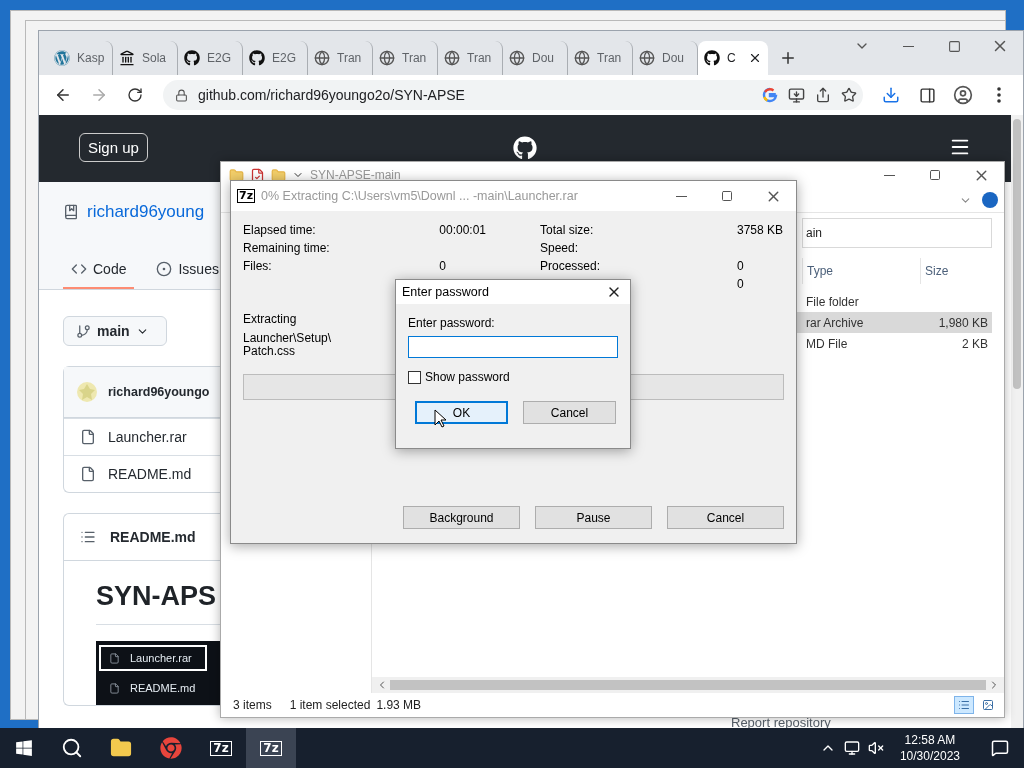 The width and height of the screenshot is (1024, 768). What do you see at coordinates (113, 147) in the screenshot?
I see `sign-up-button: Sign up` at bounding box center [113, 147].